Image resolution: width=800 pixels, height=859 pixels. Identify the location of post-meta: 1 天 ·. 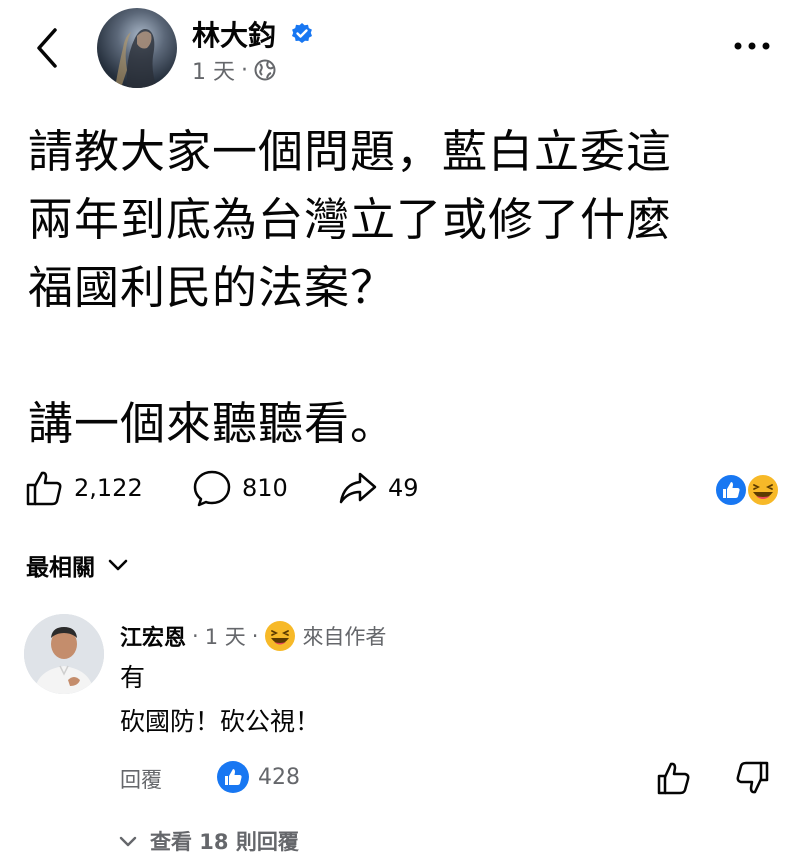
(234, 70).